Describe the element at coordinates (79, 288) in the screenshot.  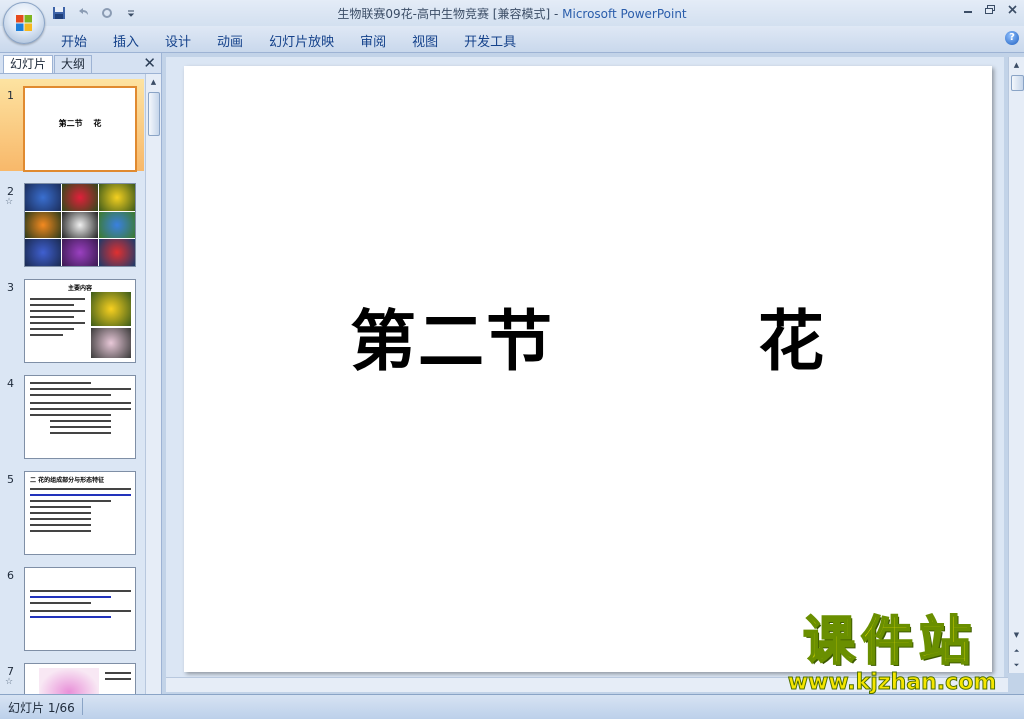
I see `thumbnail-heading: 主要内容` at that location.